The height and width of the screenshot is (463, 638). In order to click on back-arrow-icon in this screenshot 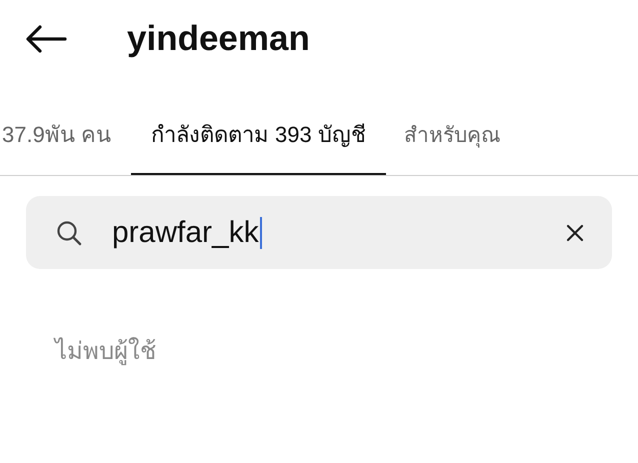, I will do `click(46, 39)`.